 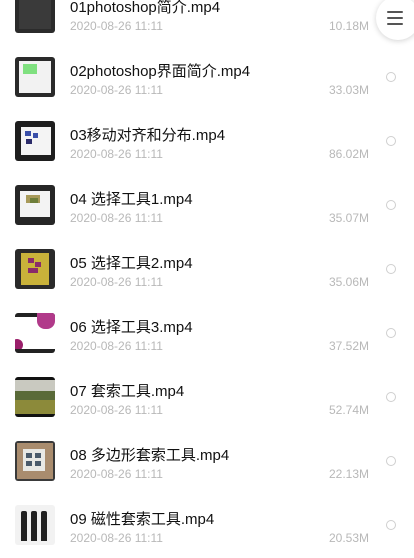 I want to click on file-name: 08 多边形套索工具.mp4, so click(x=150, y=455).